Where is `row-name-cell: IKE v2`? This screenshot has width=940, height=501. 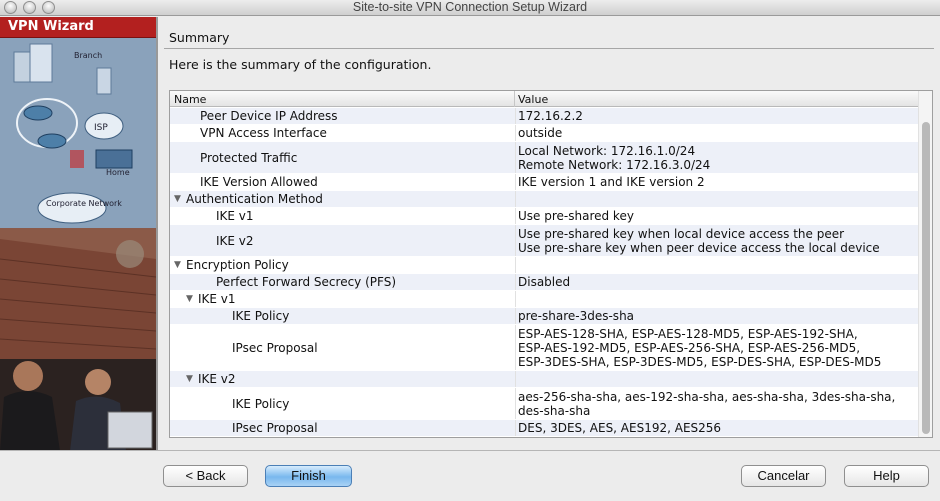
row-name-cell: IKE v2 is located at coordinates (342, 240).